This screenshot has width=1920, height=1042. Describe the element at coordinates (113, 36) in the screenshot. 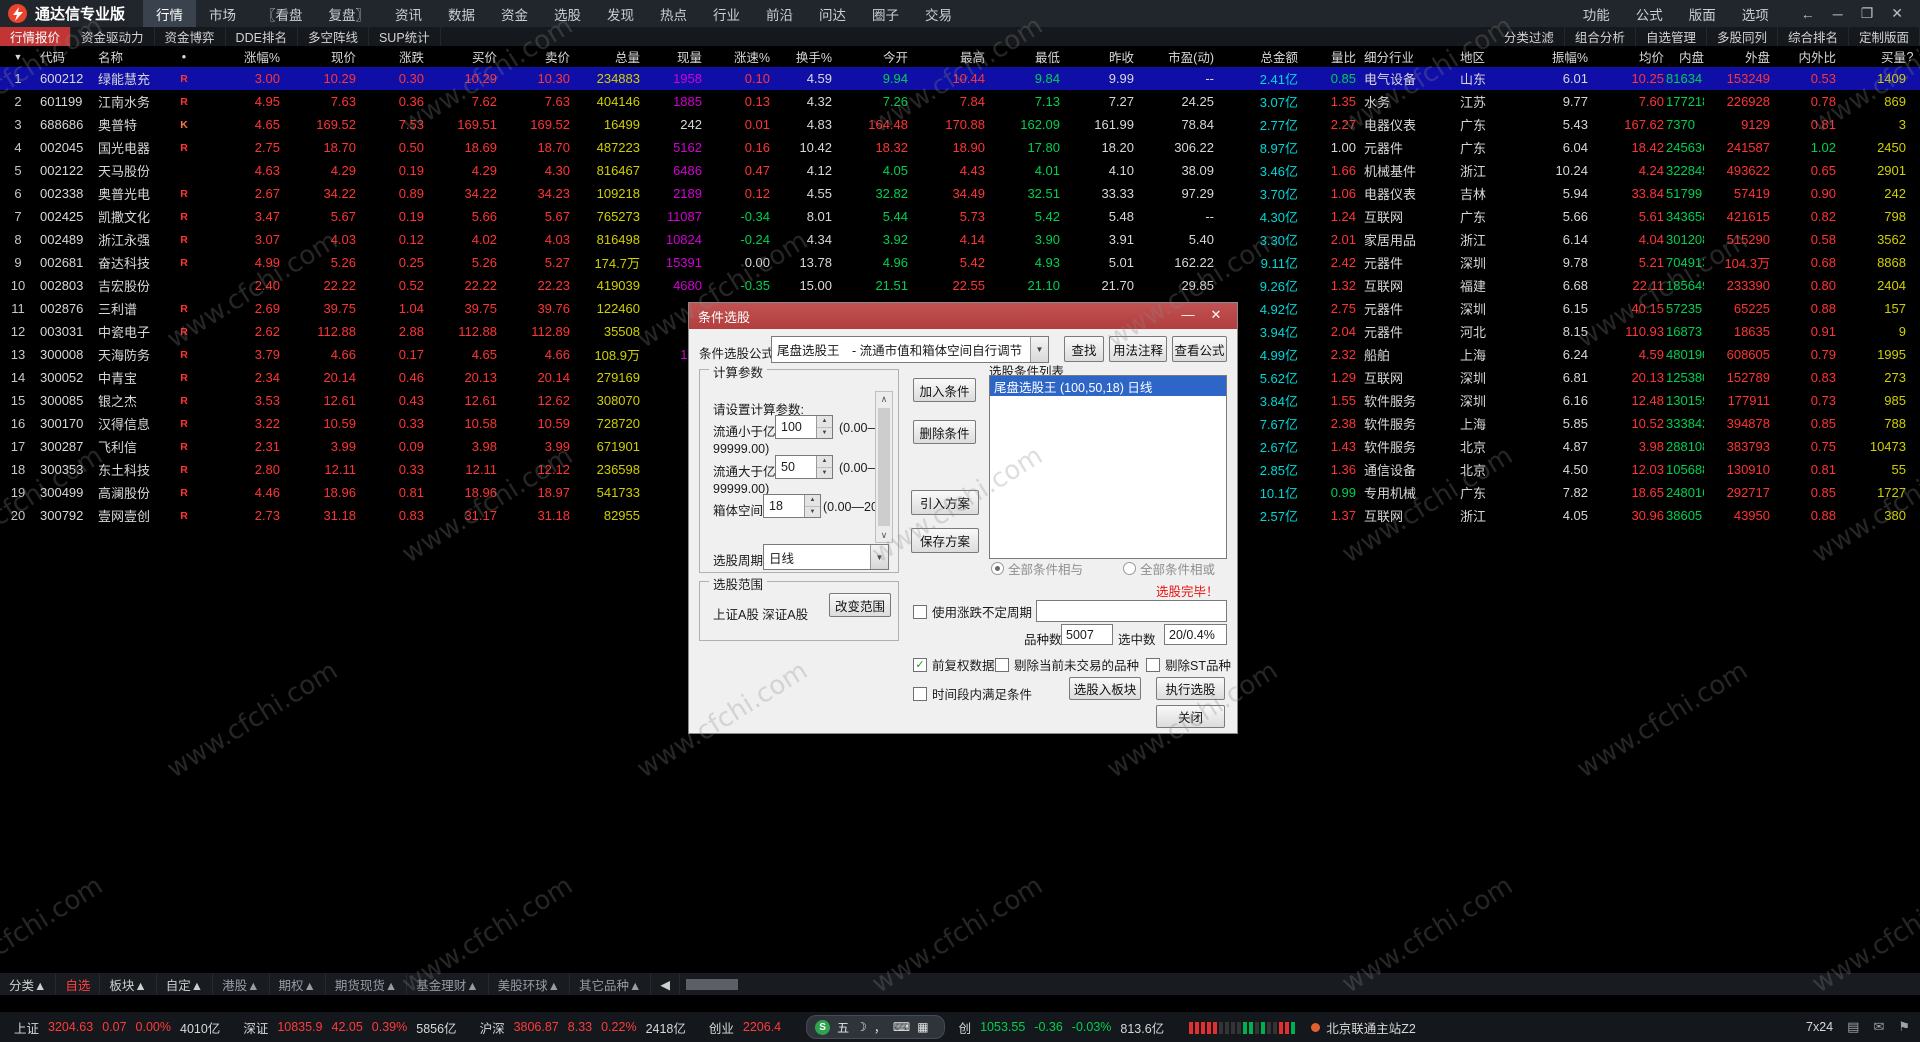

I see `toolbar-item-1: 资金驱动力` at that location.